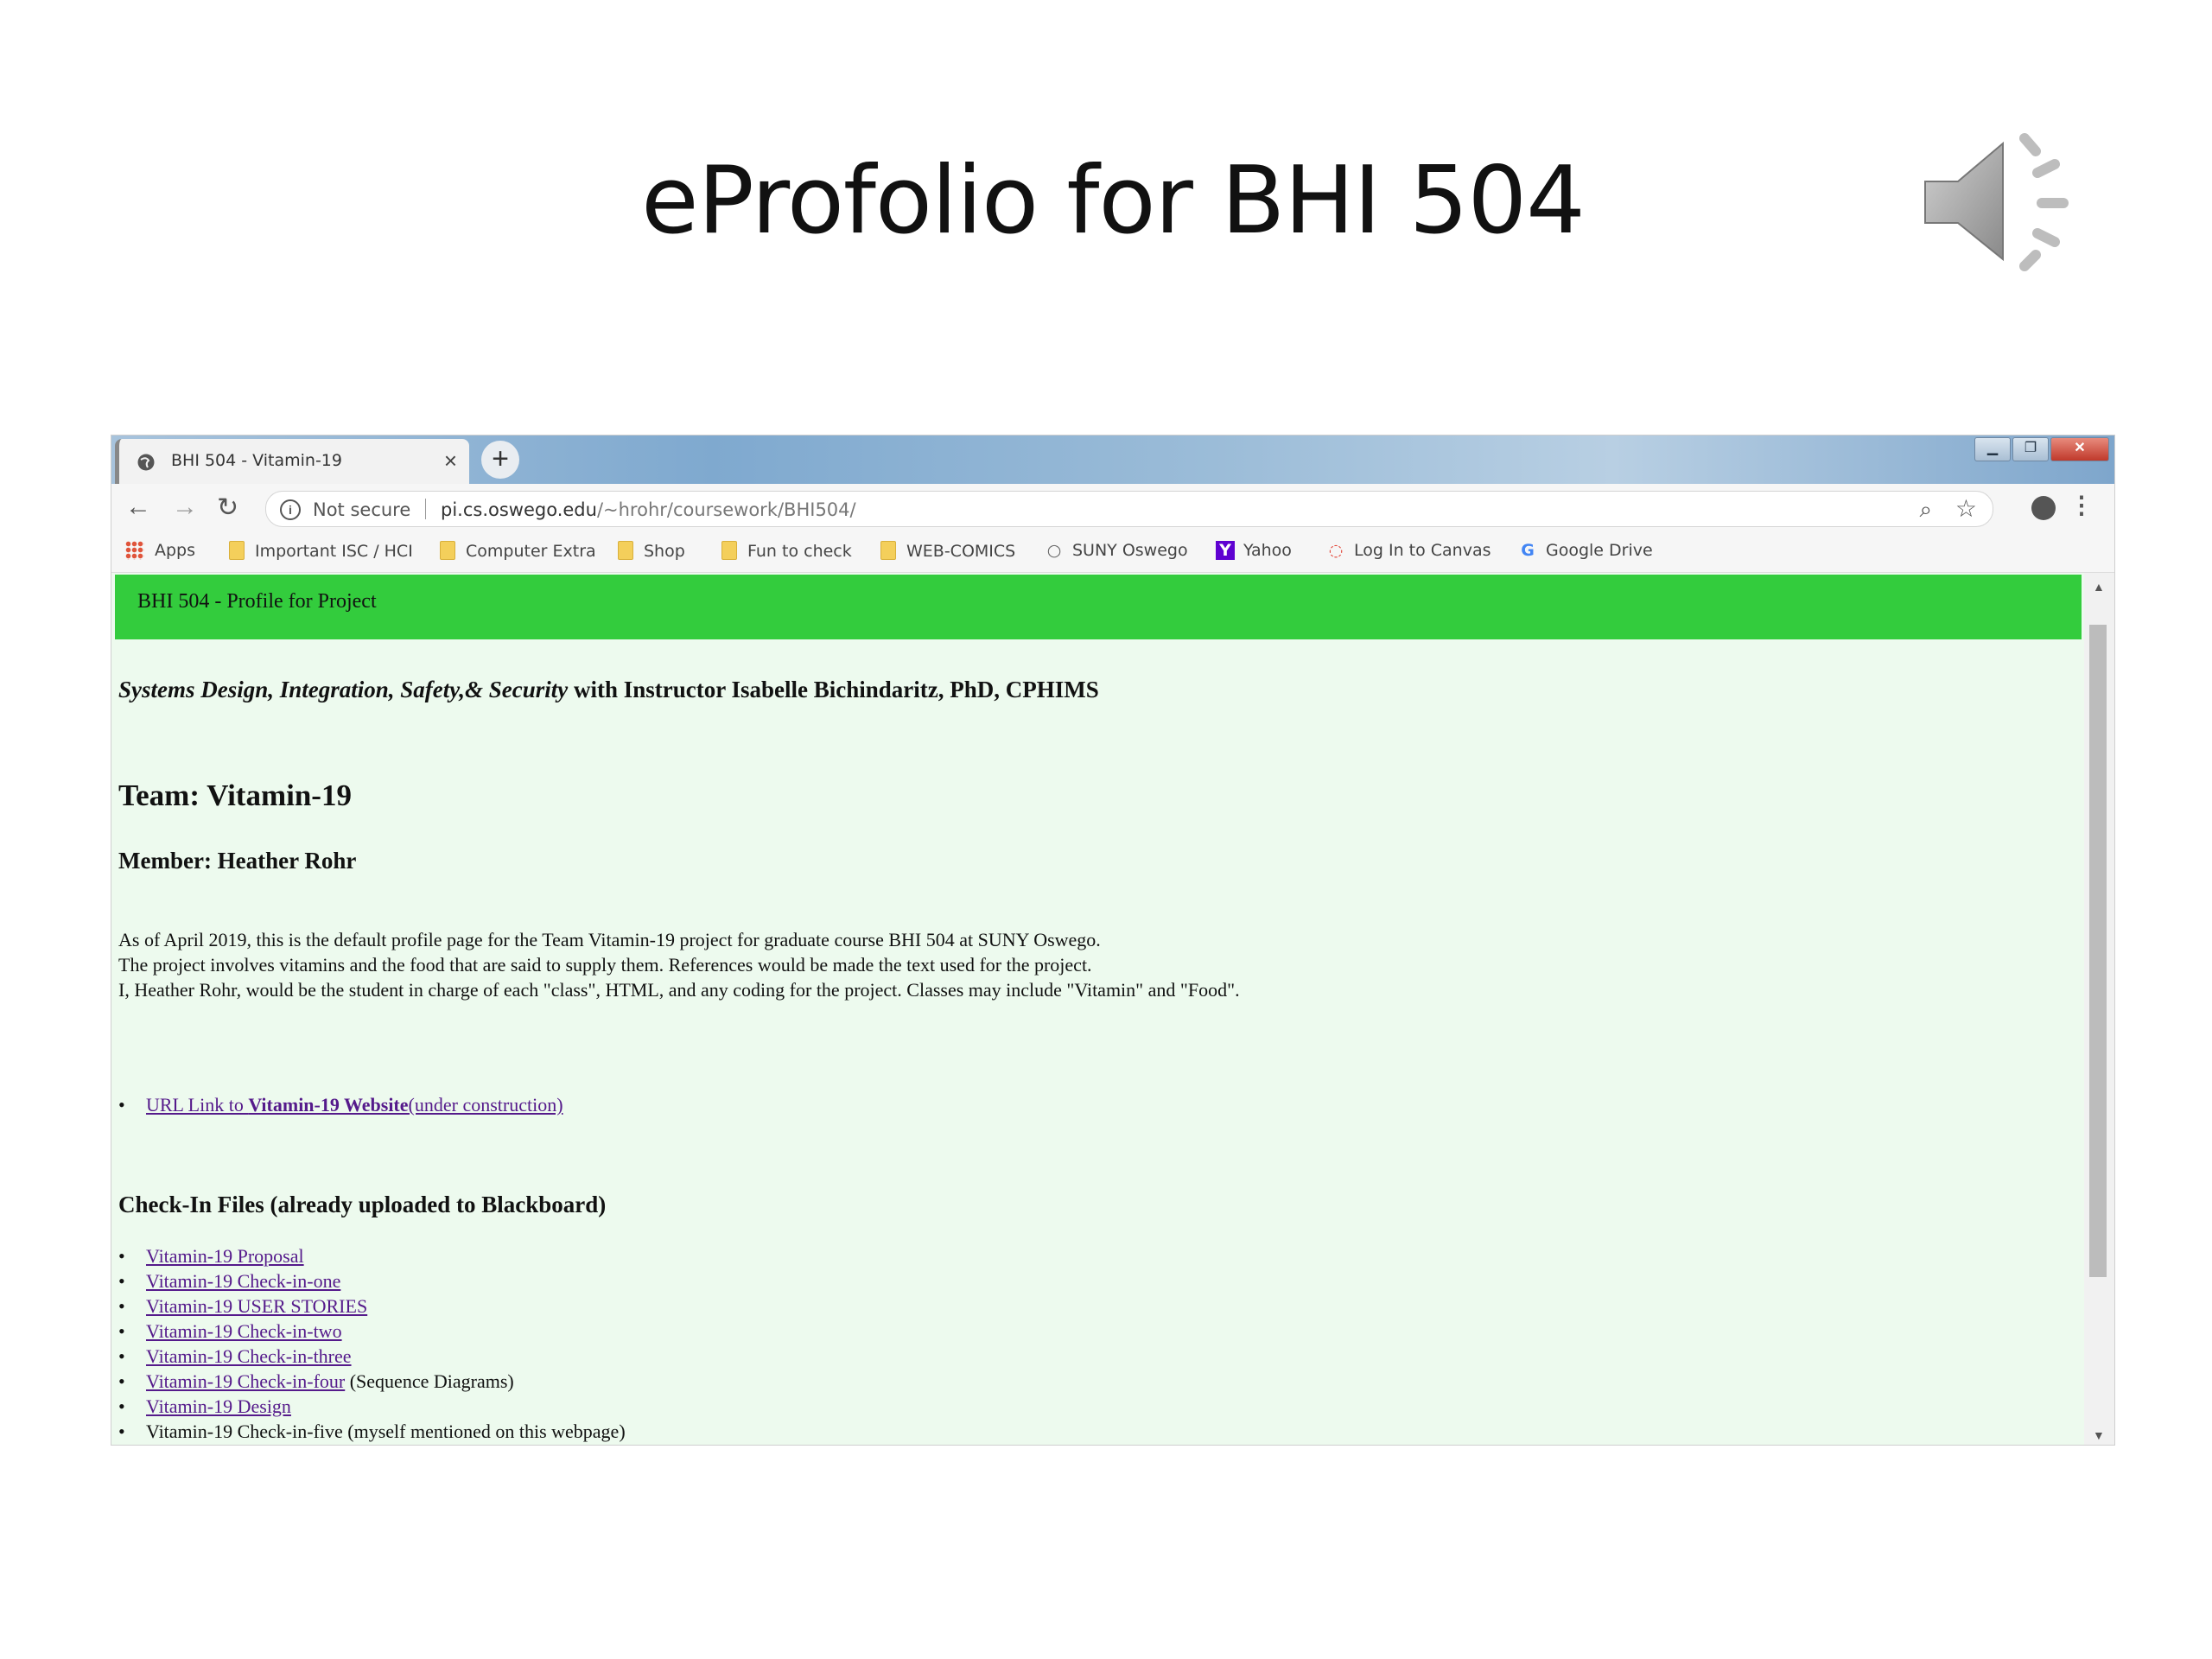  Describe the element at coordinates (256, 460) in the screenshot. I see `tab-title: BHI 504 - Vitamin-19` at that location.